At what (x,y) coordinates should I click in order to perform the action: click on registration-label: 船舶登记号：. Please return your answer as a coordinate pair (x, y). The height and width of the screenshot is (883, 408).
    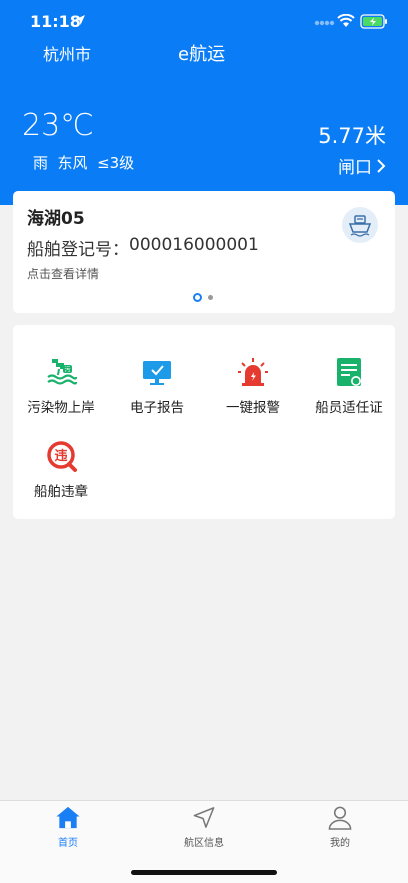
    Looking at the image, I should click on (78, 250).